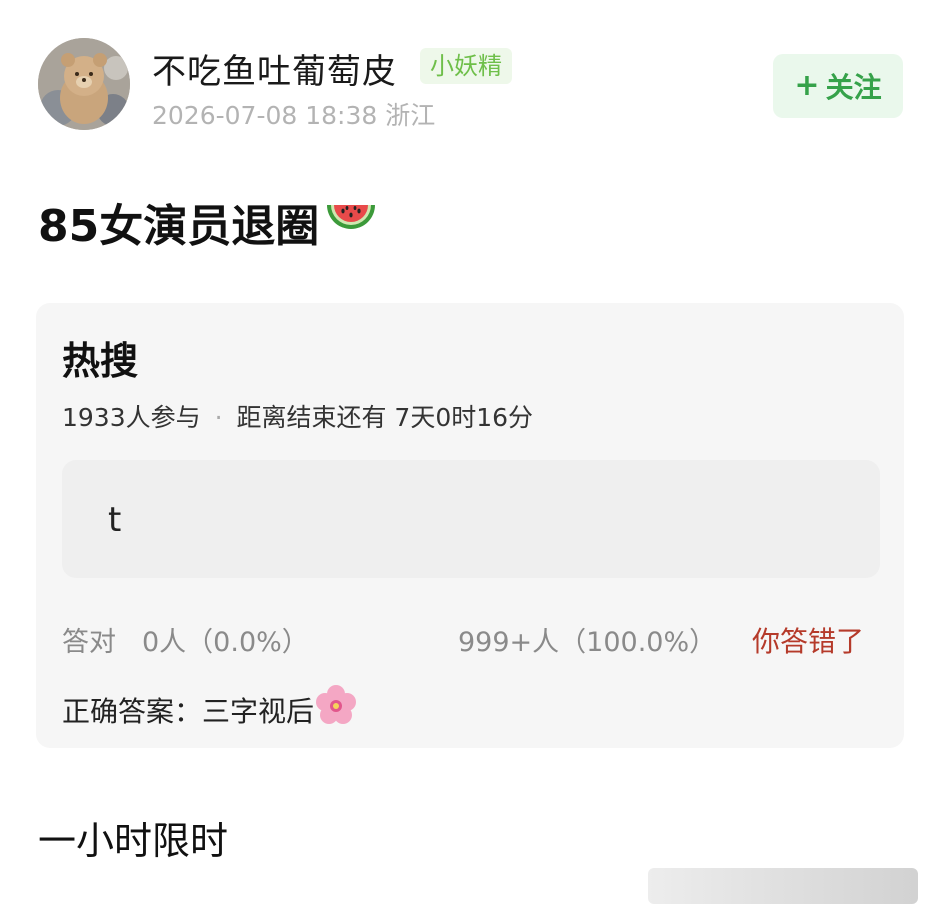 This screenshot has height=912, width=940. I want to click on correct-answer: 正确答案：三字视后, so click(210, 709).